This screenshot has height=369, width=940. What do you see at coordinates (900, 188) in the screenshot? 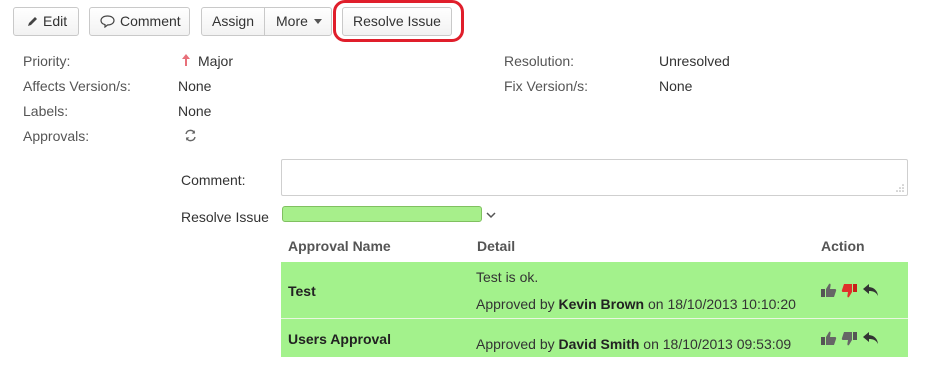
I see `resize-grip-icon` at bounding box center [900, 188].